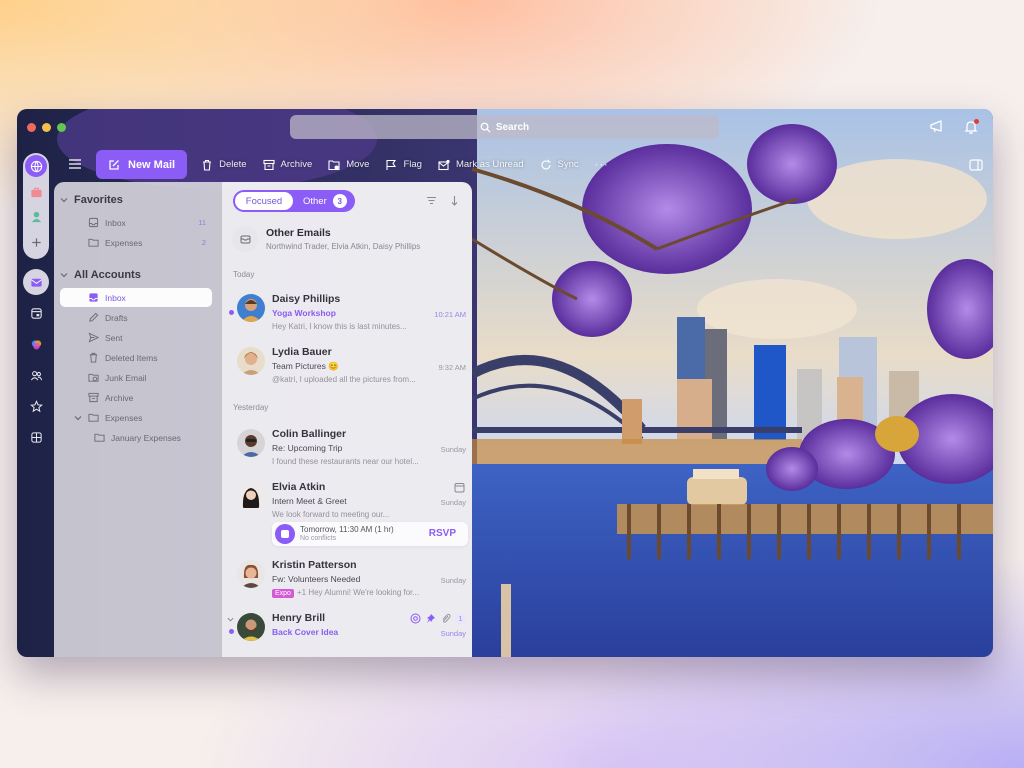 Image resolution: width=1024 pixels, height=768 pixels. I want to click on notification-badge, so click(976, 121).